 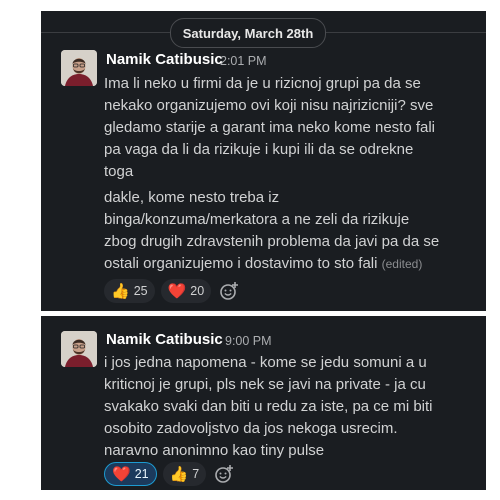 What do you see at coordinates (141, 474) in the screenshot?
I see `reaction-count: 21` at bounding box center [141, 474].